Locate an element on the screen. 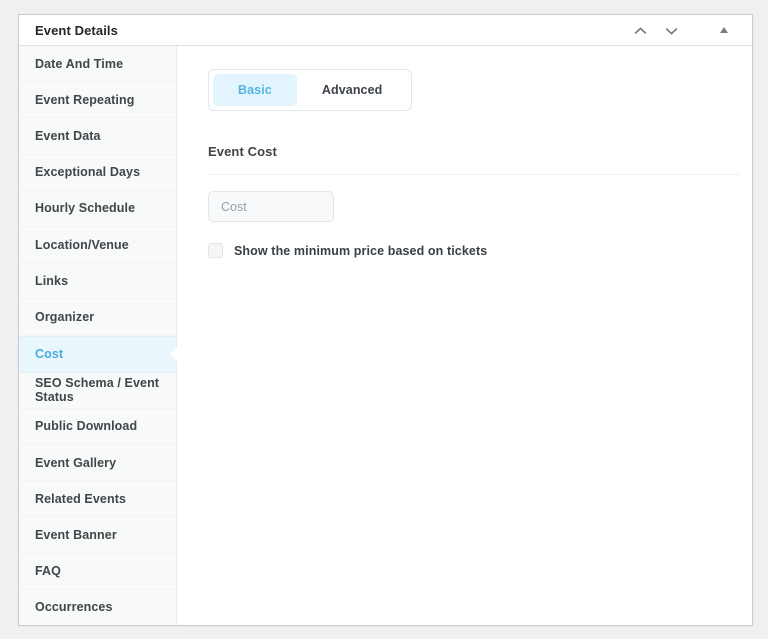 Image resolution: width=768 pixels, height=639 pixels. sidebar-item-date-and-time: Date And Time is located at coordinates (97, 64).